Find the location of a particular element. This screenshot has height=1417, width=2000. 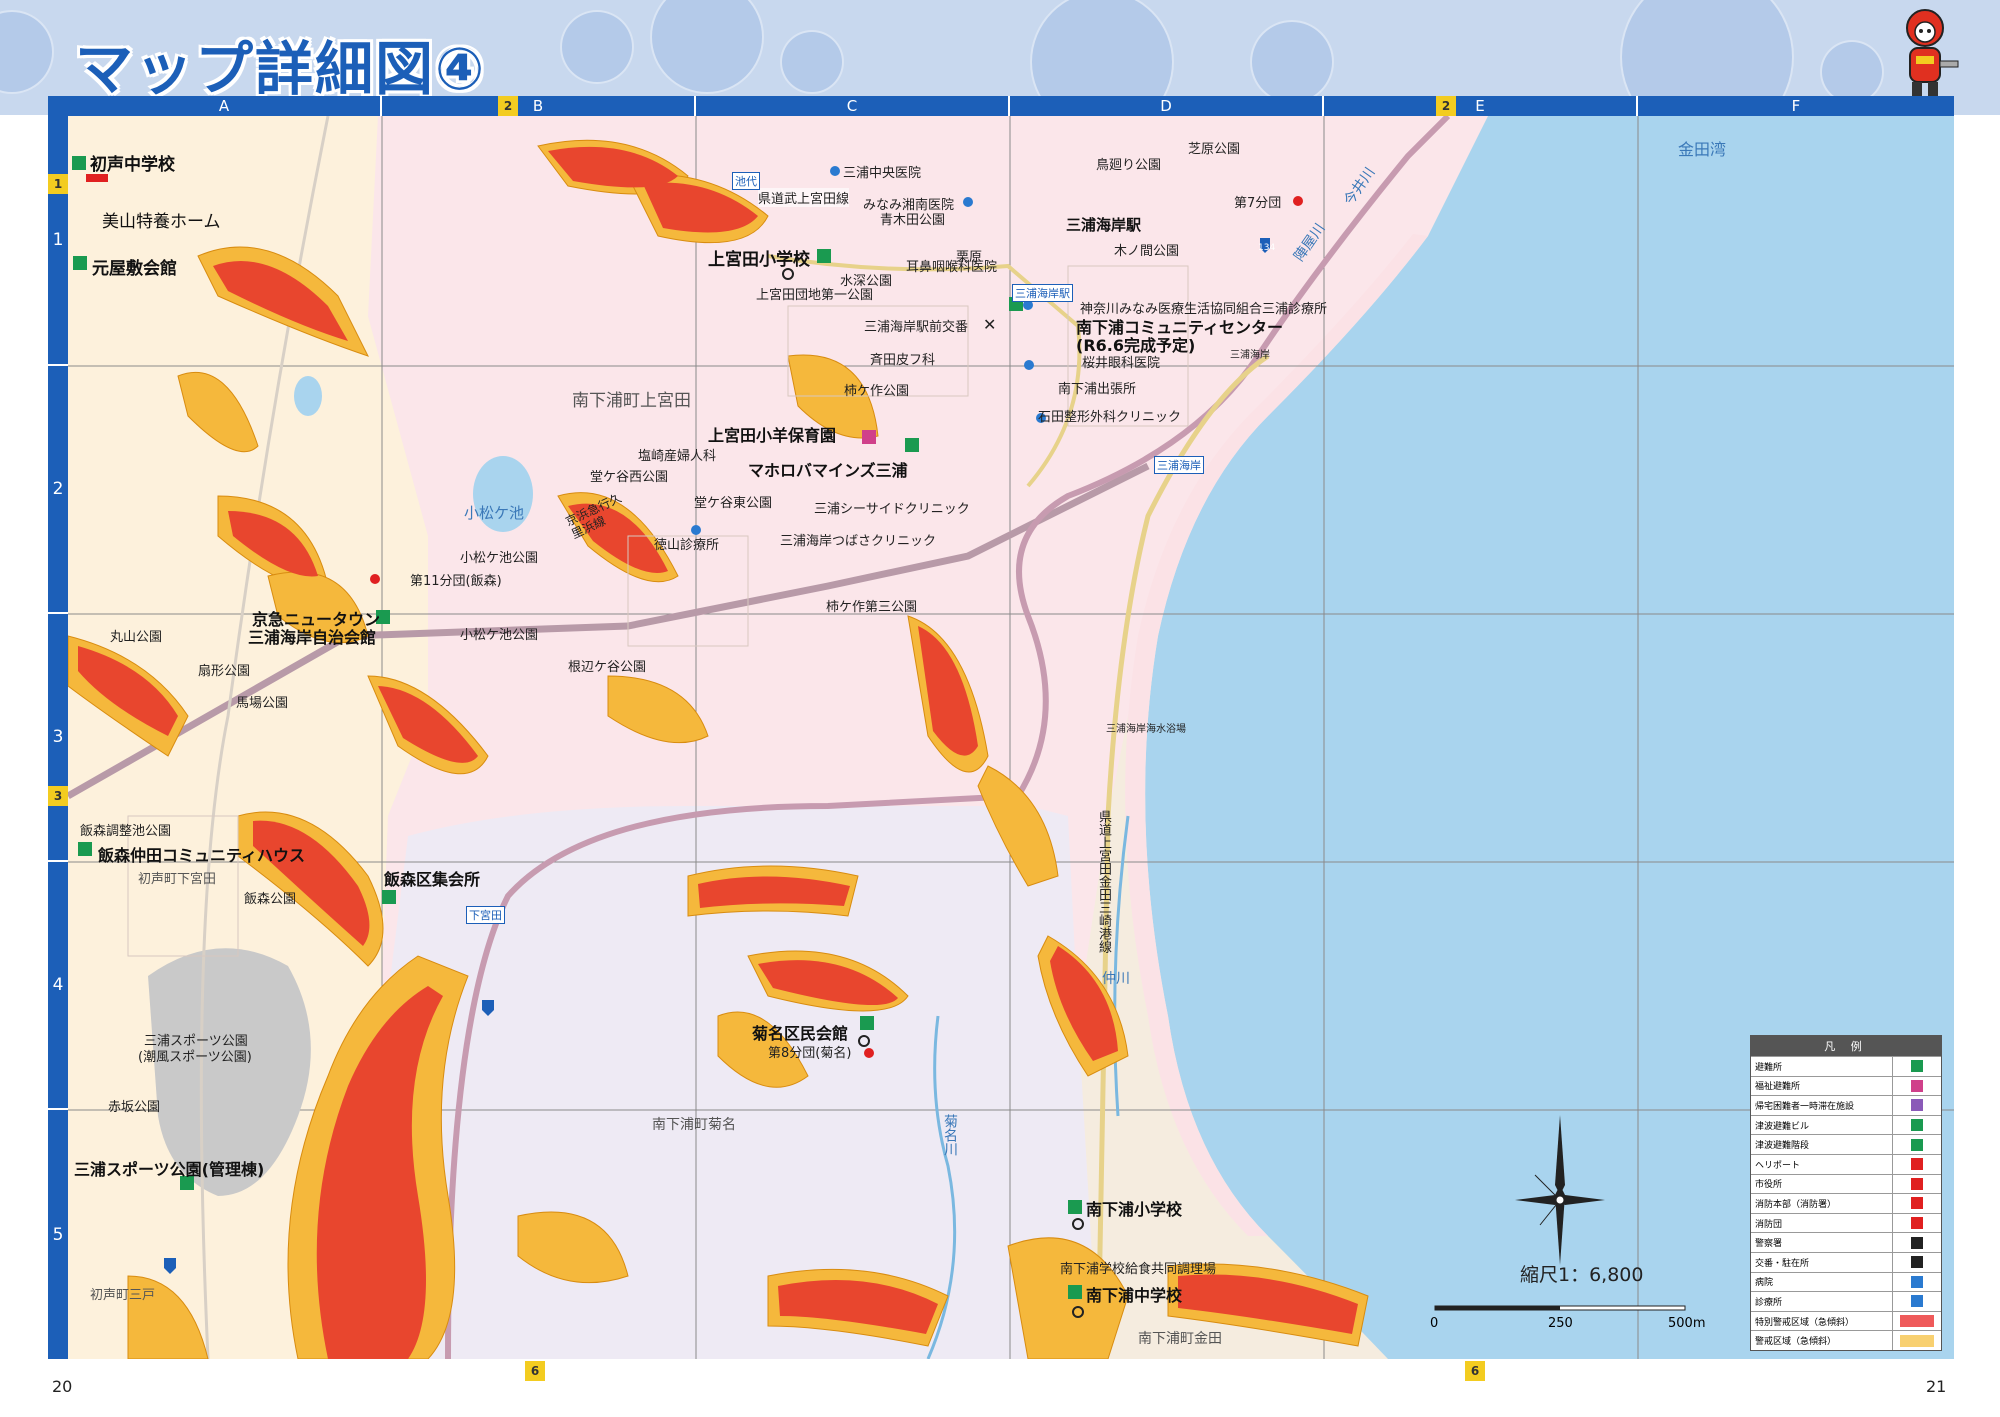

label-minamishitaura-es: 南下浦小学校 is located at coordinates (1134, 1209).